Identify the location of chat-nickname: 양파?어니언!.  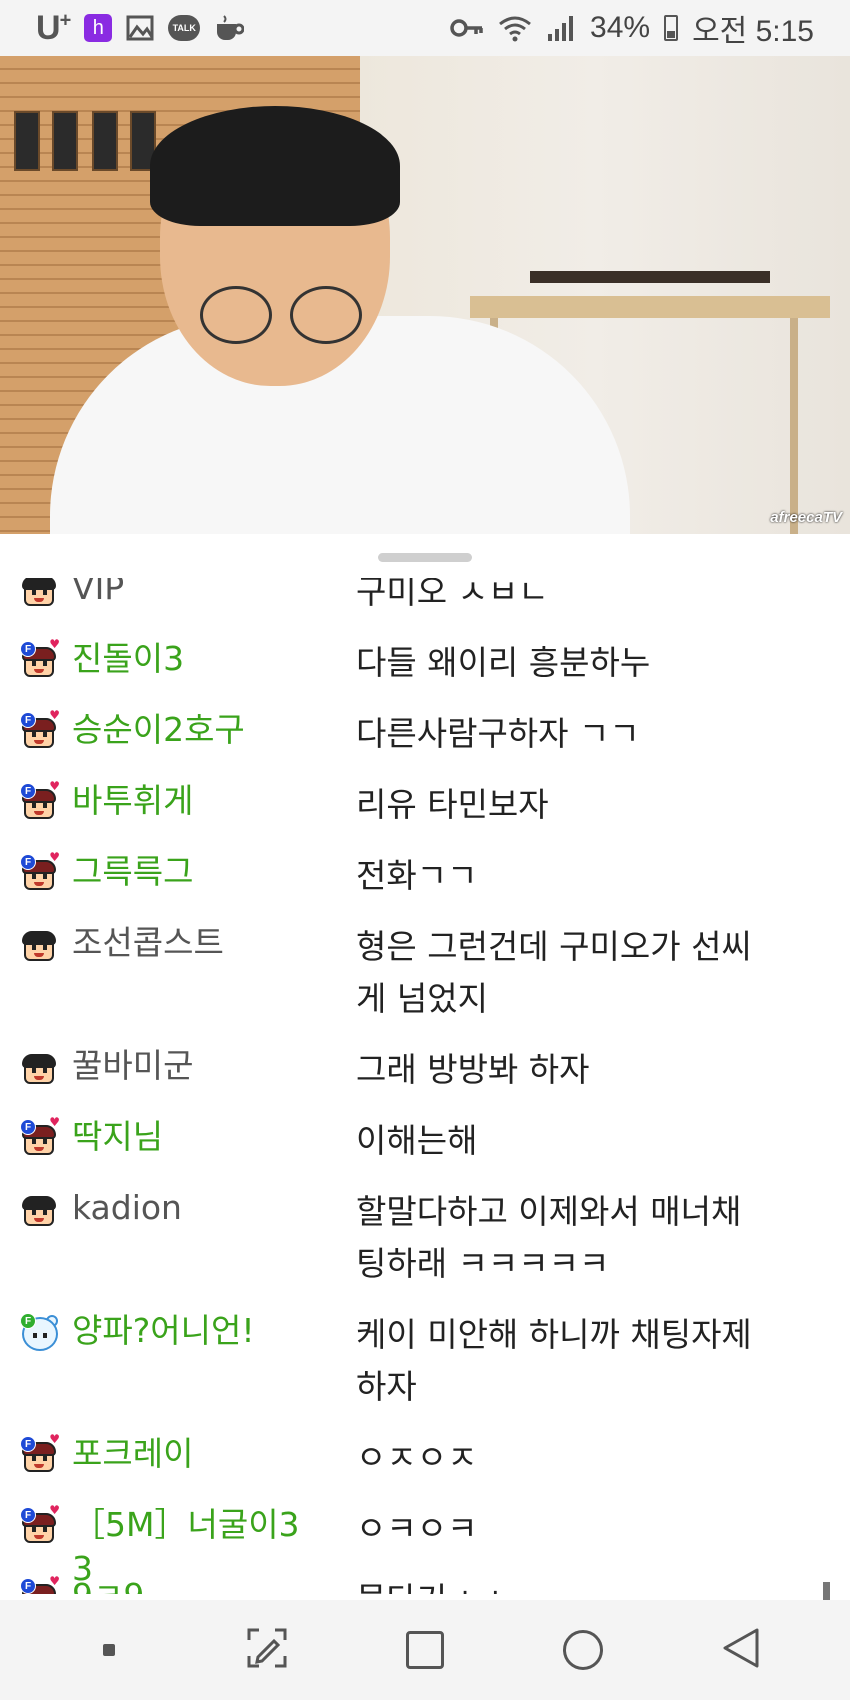
(192, 1331).